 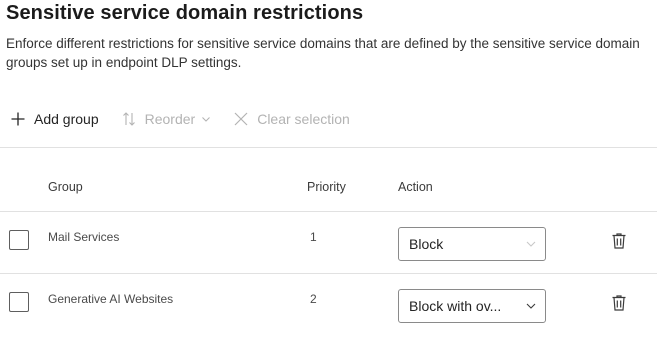 I want to click on add-group-label: Add group, so click(x=66, y=119).